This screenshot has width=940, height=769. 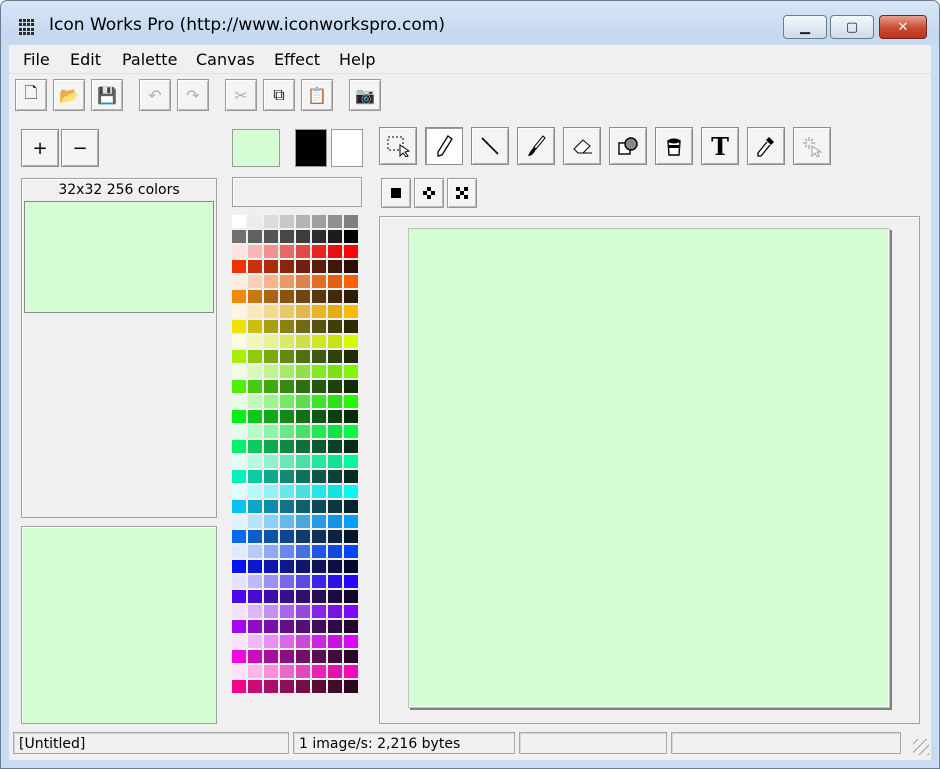 What do you see at coordinates (107, 95) in the screenshot?
I see `save-button: 💾` at bounding box center [107, 95].